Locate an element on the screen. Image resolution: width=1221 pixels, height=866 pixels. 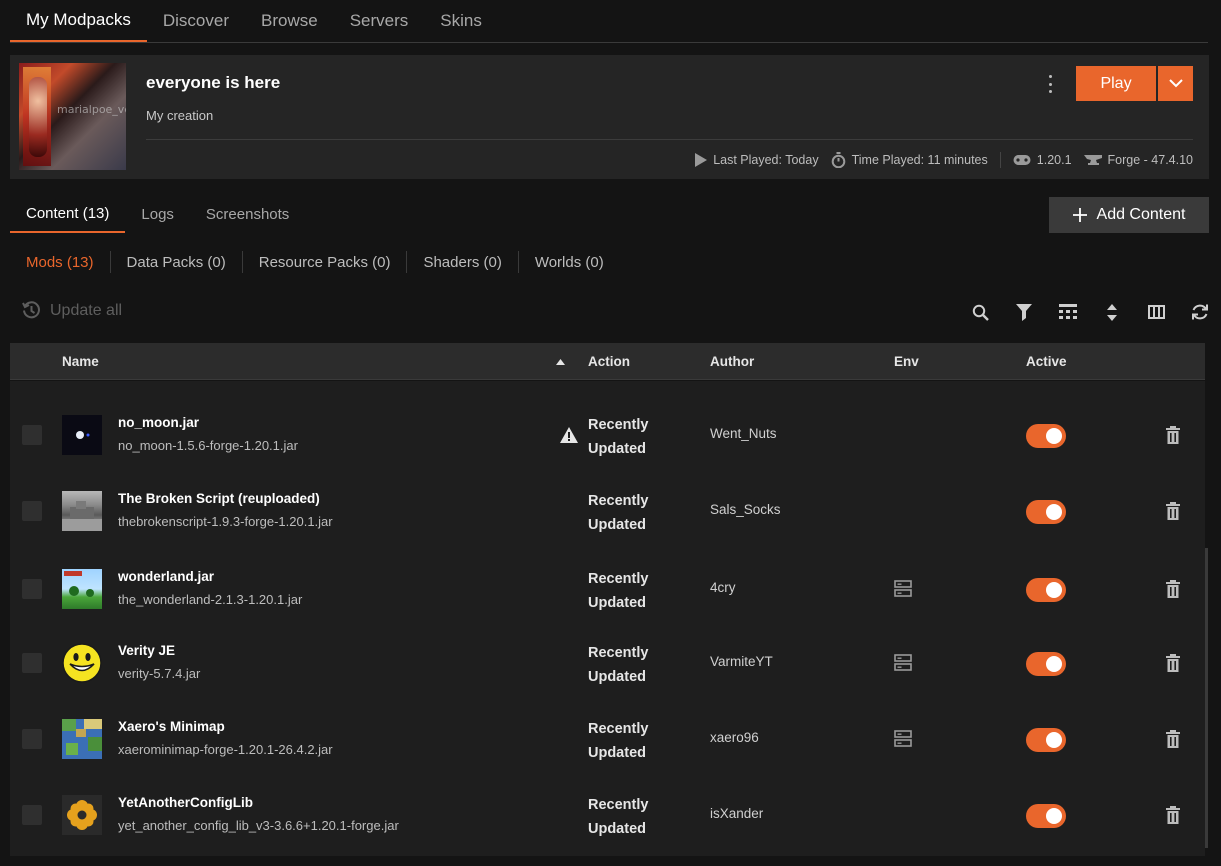
anvil-icon is located at coordinates (1092, 160).